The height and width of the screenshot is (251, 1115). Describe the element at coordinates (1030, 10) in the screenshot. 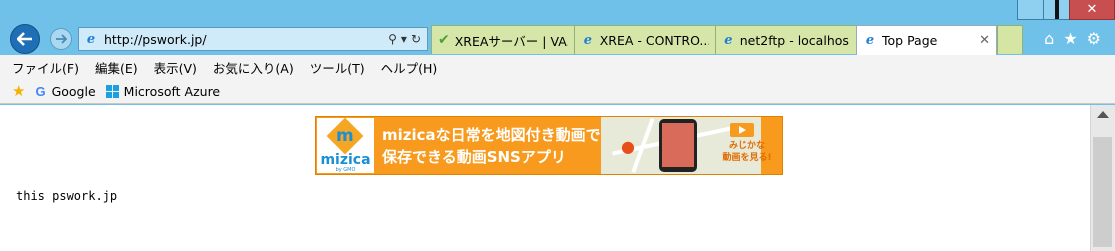

I see `minimize-button` at that location.